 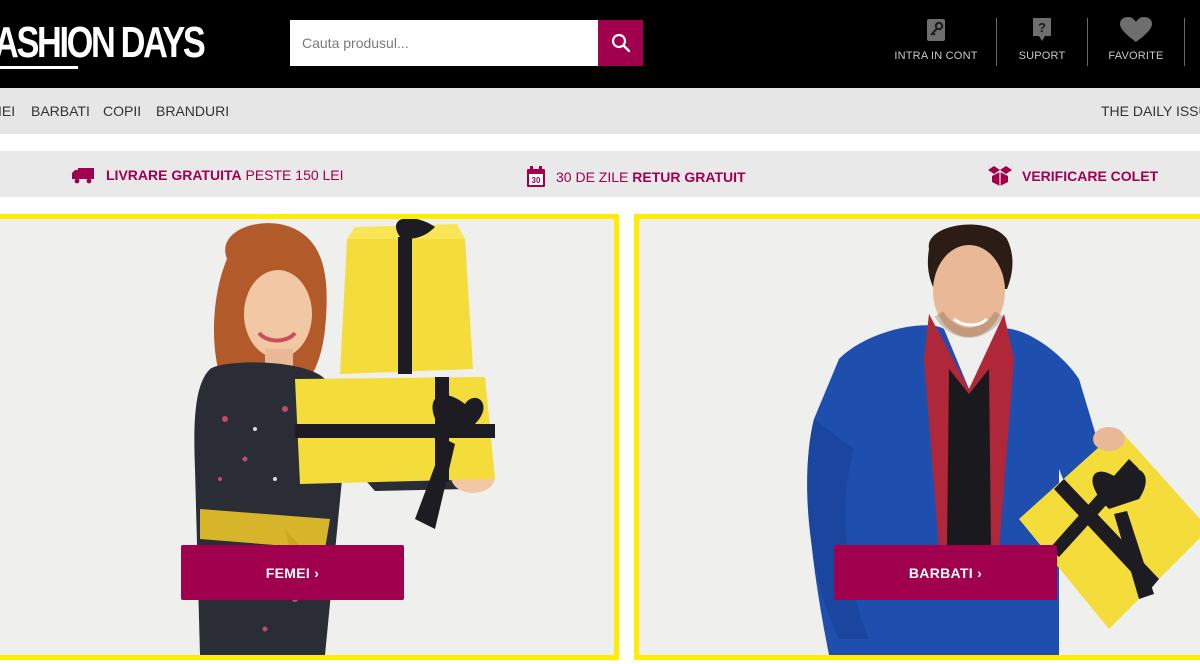 I want to click on women-cta-button: FEMEI ›, so click(x=292, y=572).